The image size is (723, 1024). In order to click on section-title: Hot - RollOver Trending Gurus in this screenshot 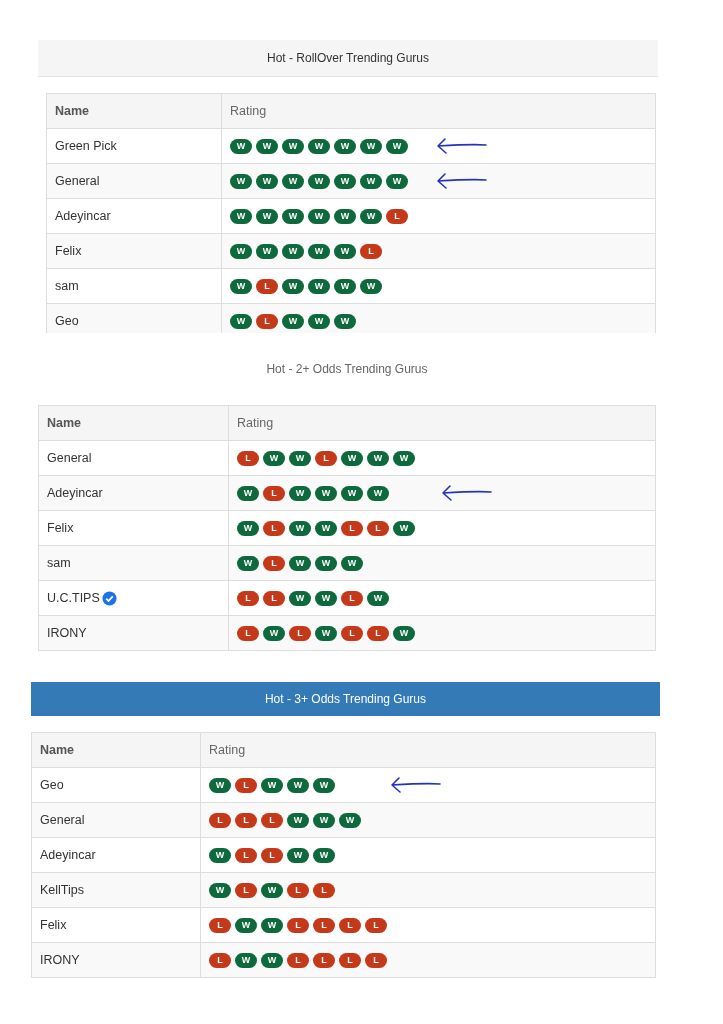, I will do `click(348, 58)`.